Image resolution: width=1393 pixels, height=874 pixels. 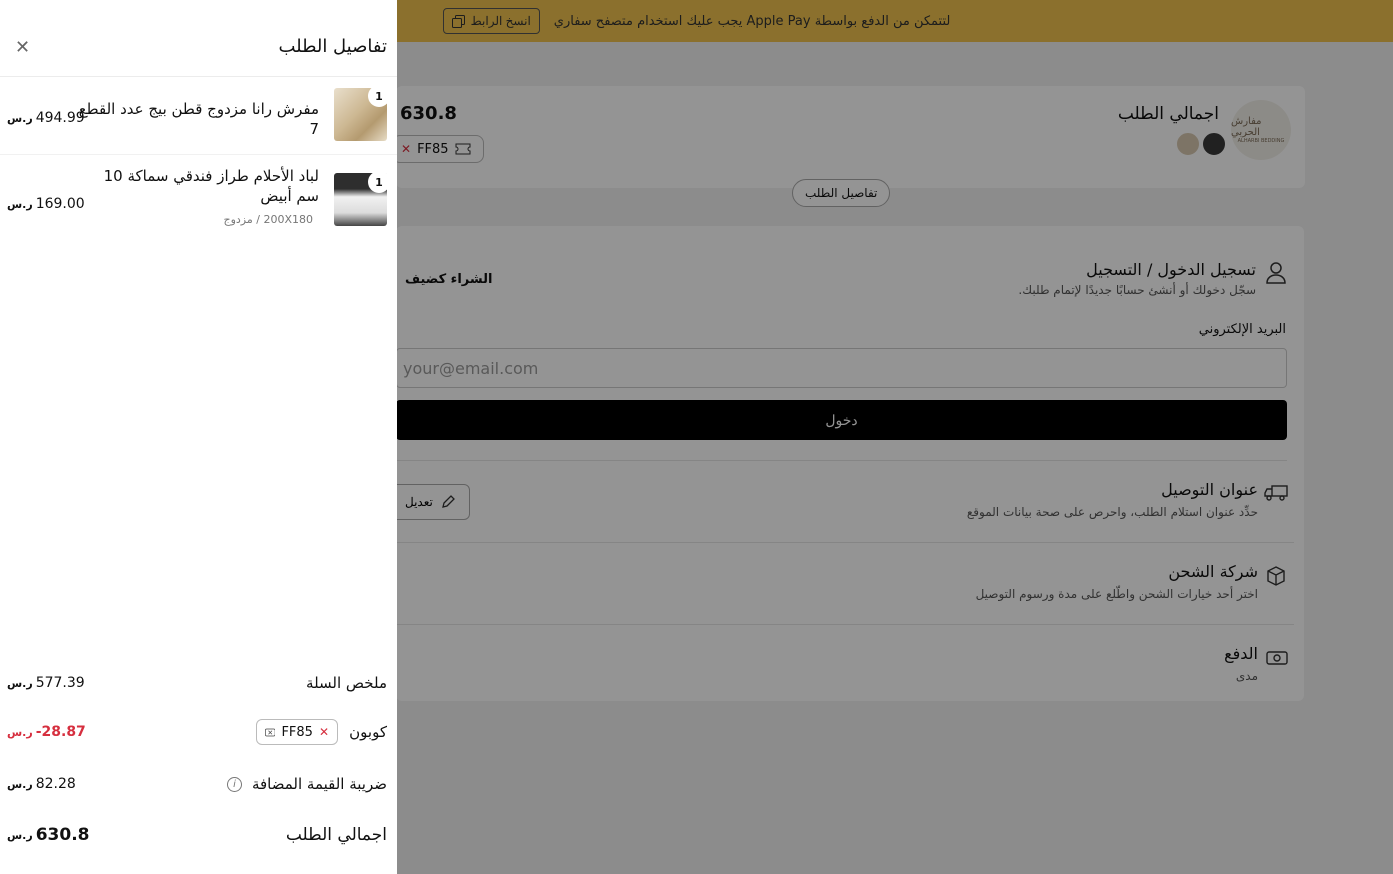 I want to click on item-price: ر.س 494.99, so click(x=46, y=118).